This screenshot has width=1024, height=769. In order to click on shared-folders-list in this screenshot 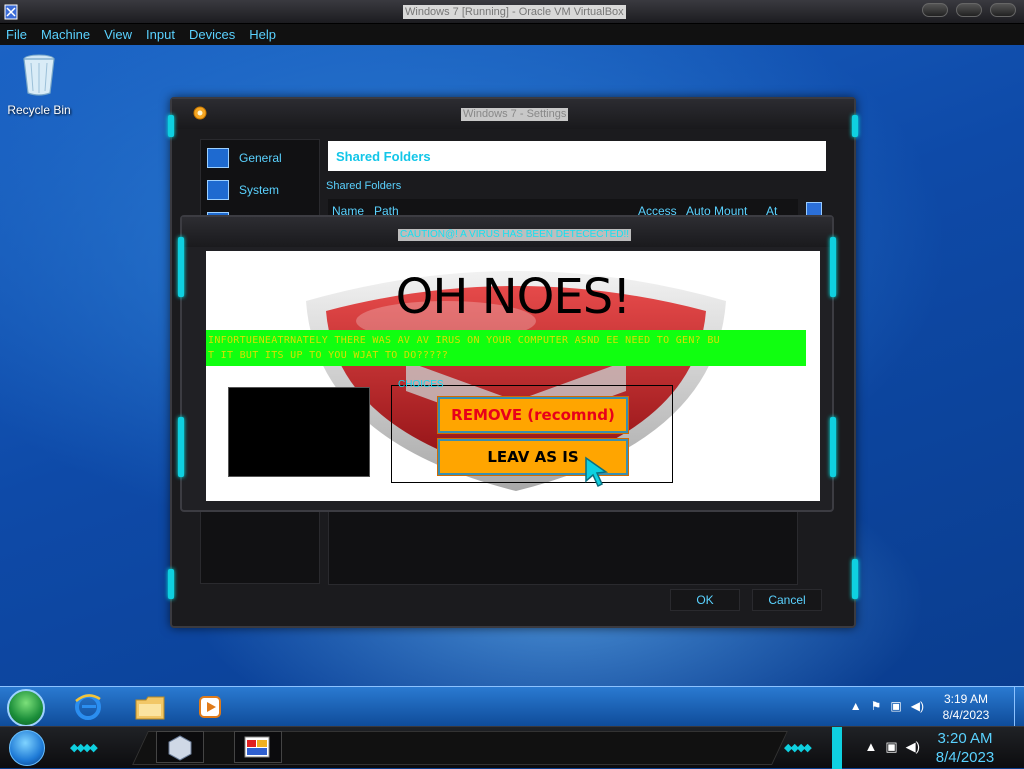, I will do `click(563, 547)`.